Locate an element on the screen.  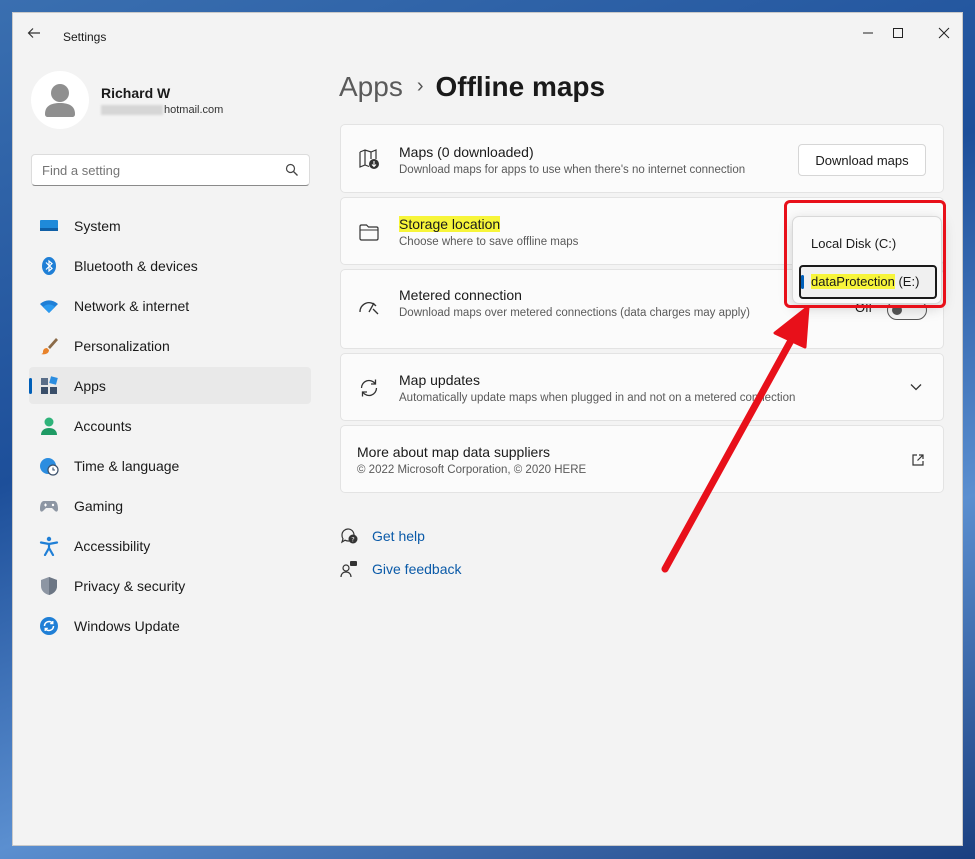
apps-icon is located at coordinates (49, 384).